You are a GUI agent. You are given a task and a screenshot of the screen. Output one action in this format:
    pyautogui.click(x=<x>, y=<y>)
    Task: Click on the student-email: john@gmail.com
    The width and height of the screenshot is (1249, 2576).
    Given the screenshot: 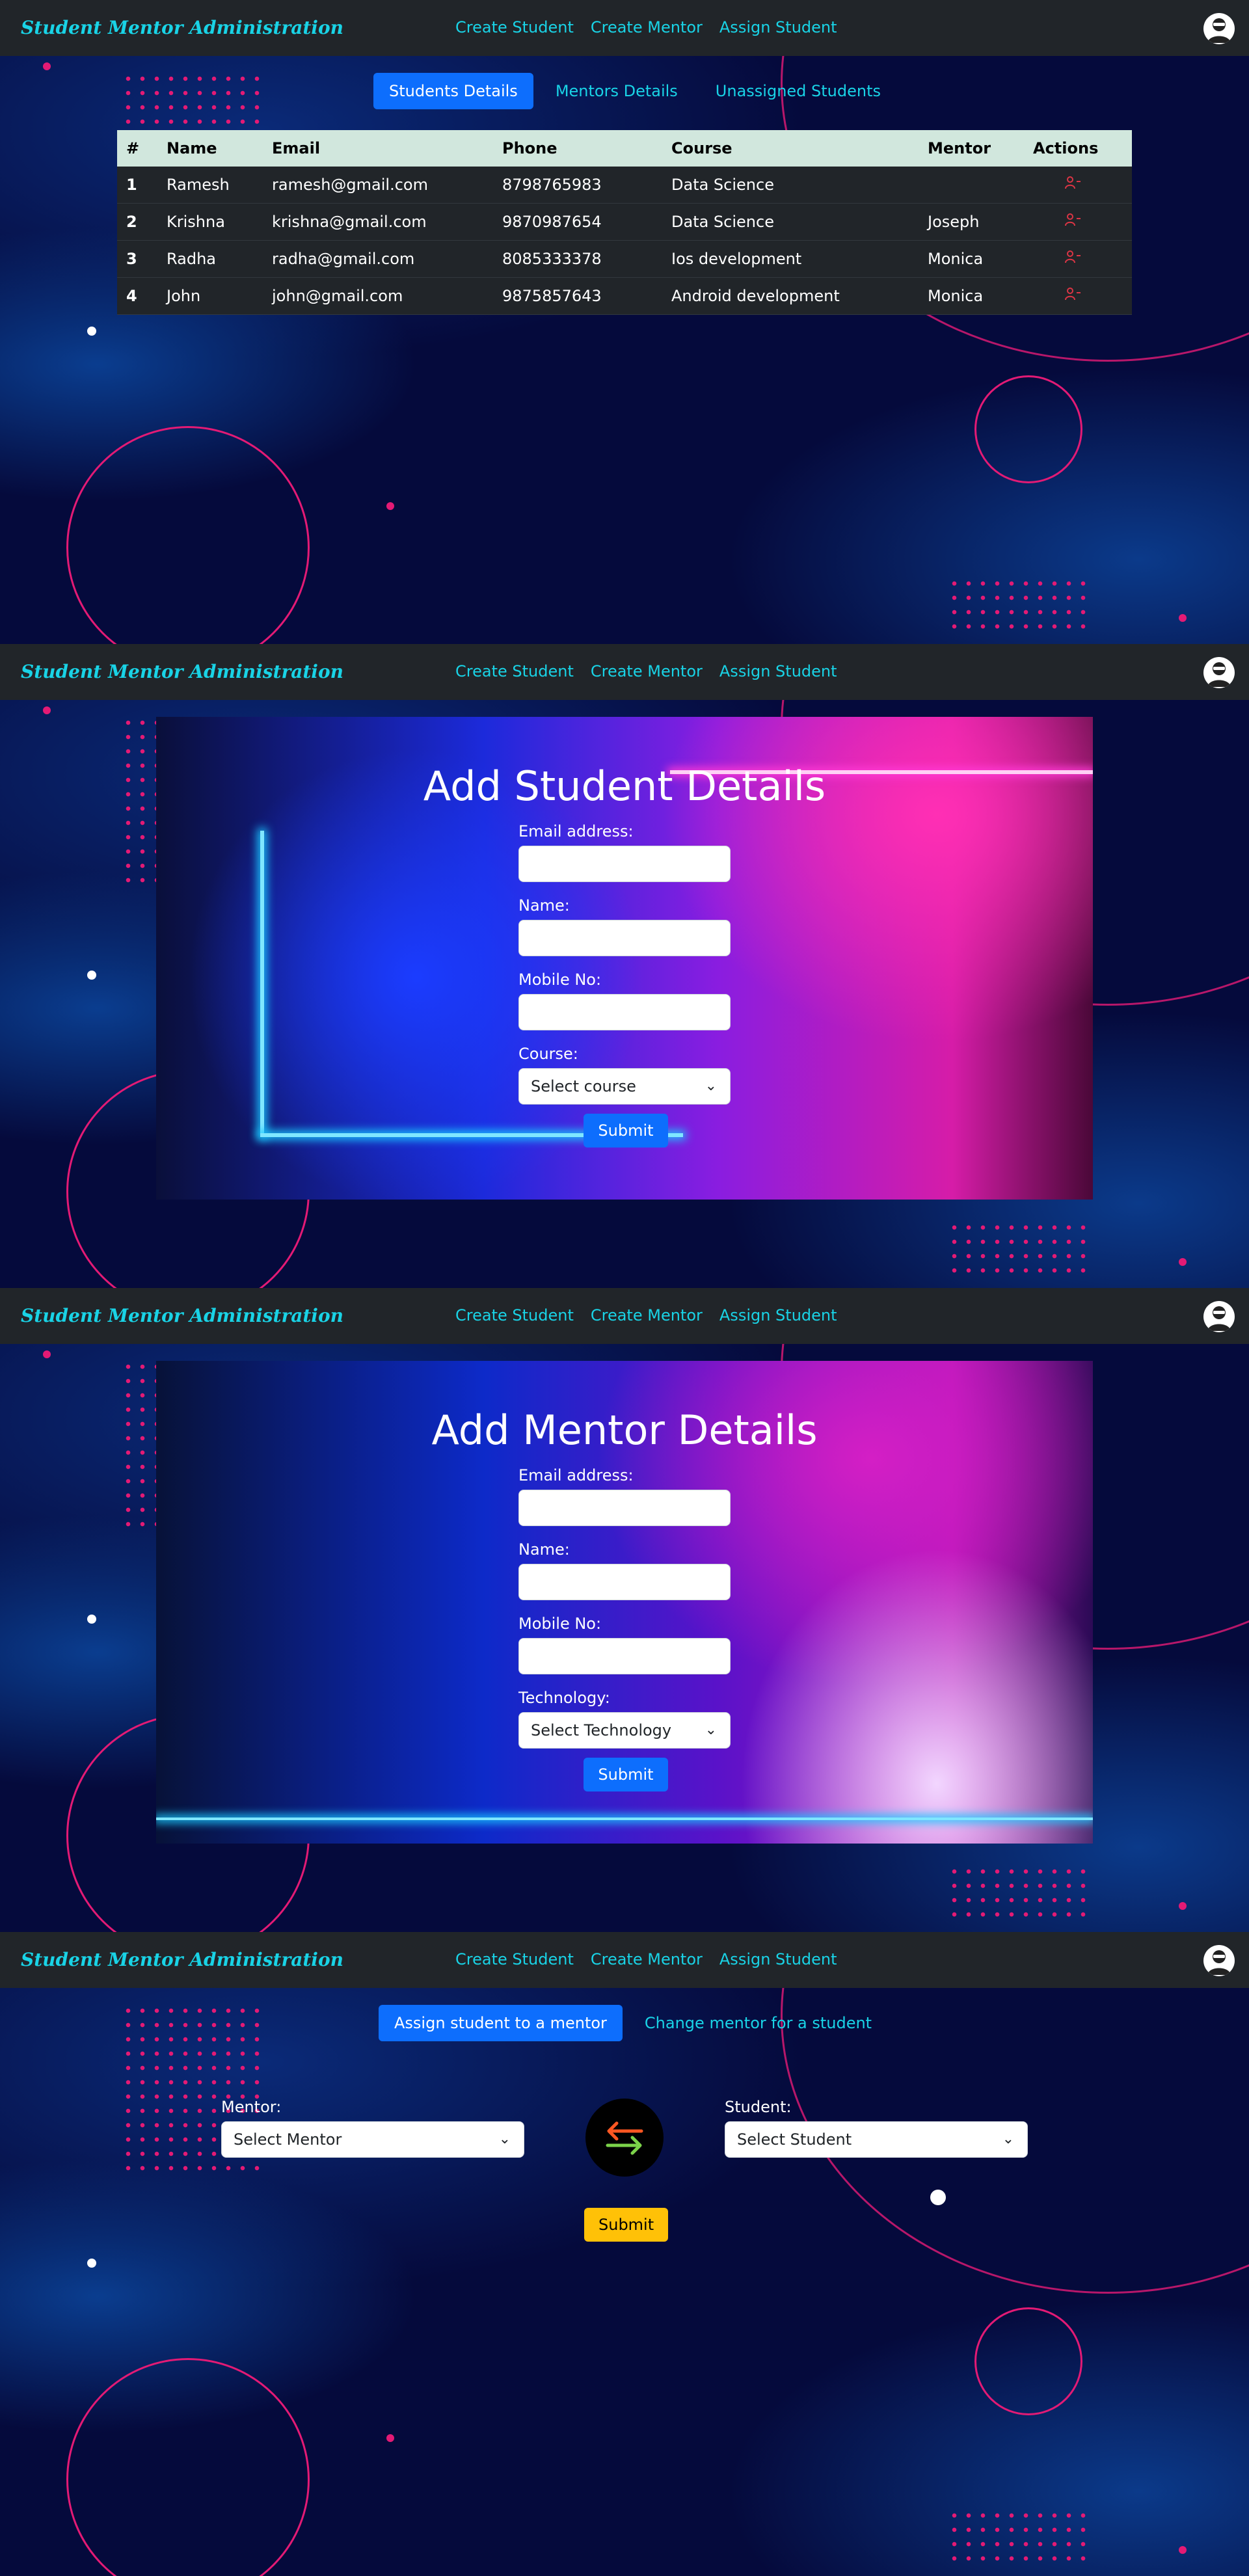 What is the action you would take?
    pyautogui.click(x=378, y=296)
    